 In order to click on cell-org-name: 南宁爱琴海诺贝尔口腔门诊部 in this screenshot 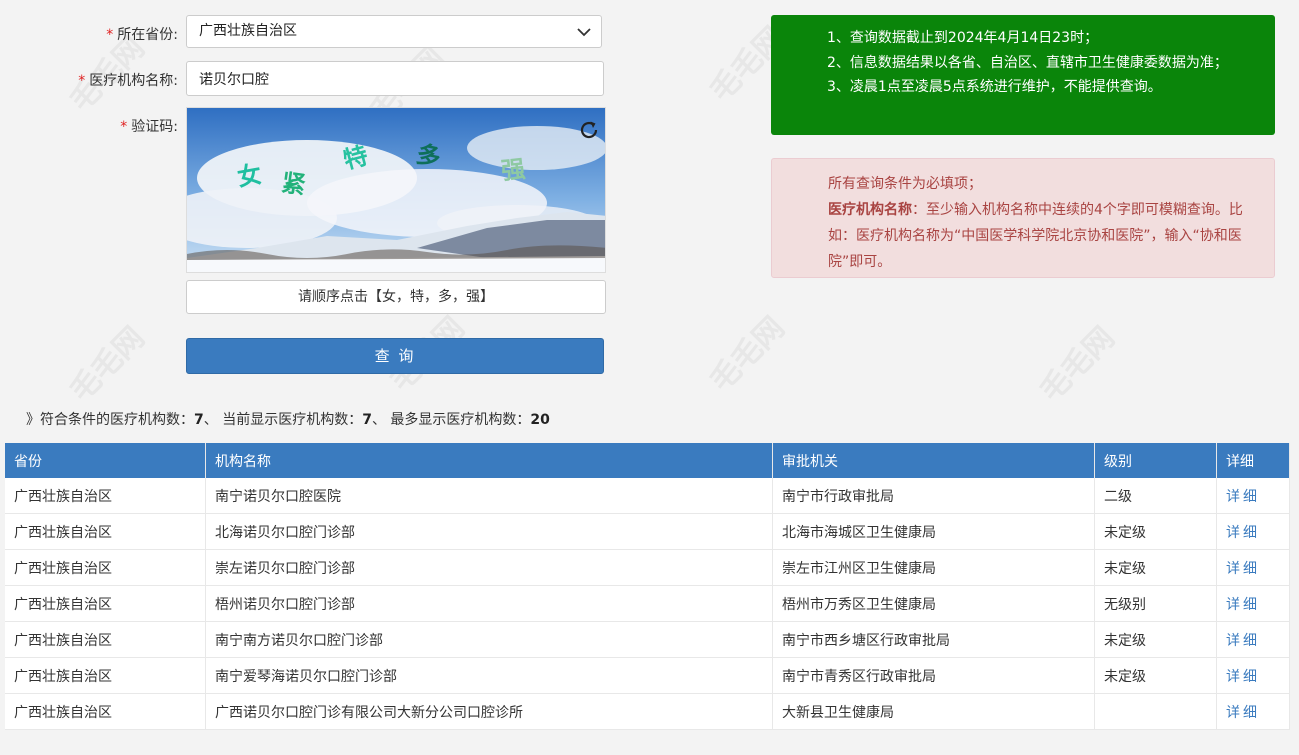, I will do `click(489, 675)`.